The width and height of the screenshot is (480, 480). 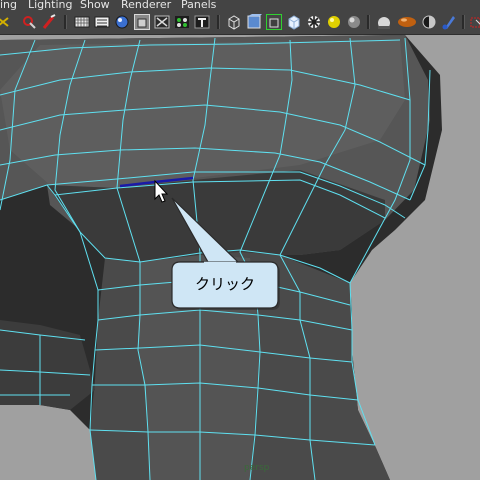 I want to click on panel-toolbar, so click(x=240, y=23).